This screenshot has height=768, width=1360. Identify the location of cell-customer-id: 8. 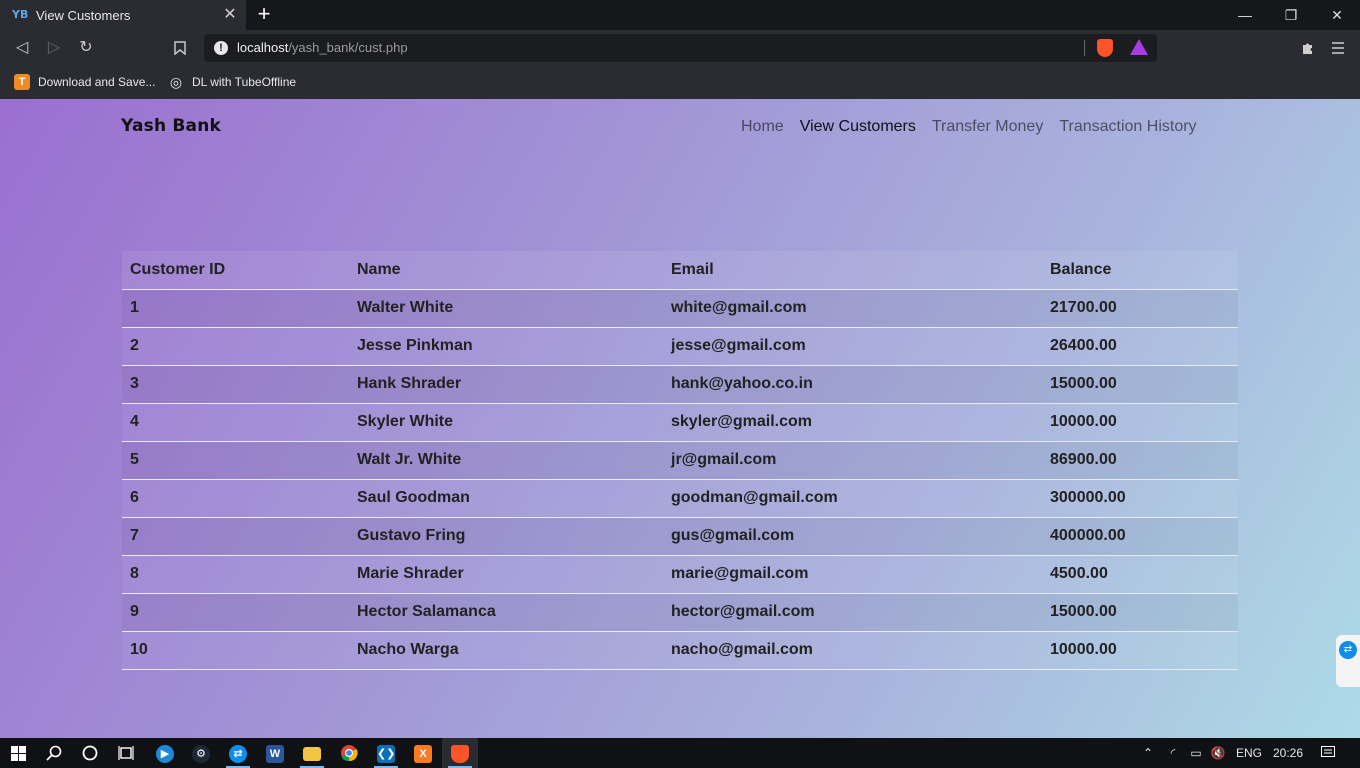
(235, 574).